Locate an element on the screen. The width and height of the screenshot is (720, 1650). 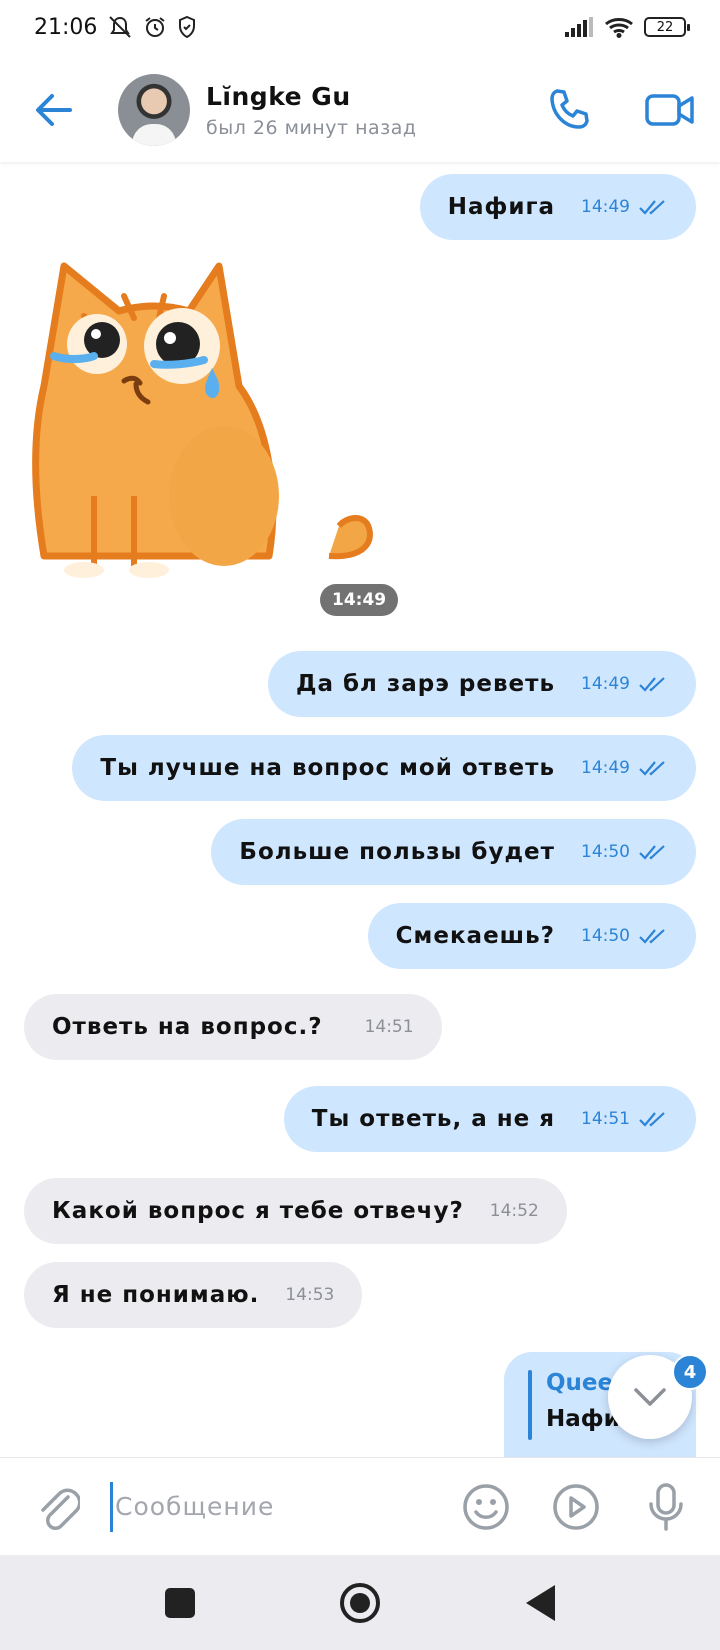
play-circle-icon is located at coordinates (576, 1506).